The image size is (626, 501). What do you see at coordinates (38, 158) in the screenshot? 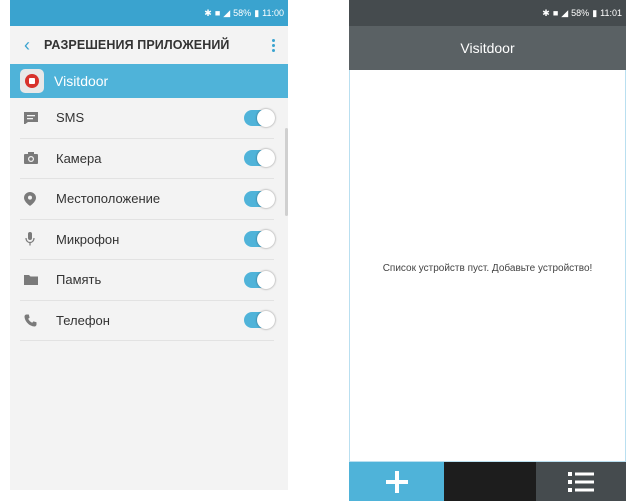
I see `camera-icon` at bounding box center [38, 158].